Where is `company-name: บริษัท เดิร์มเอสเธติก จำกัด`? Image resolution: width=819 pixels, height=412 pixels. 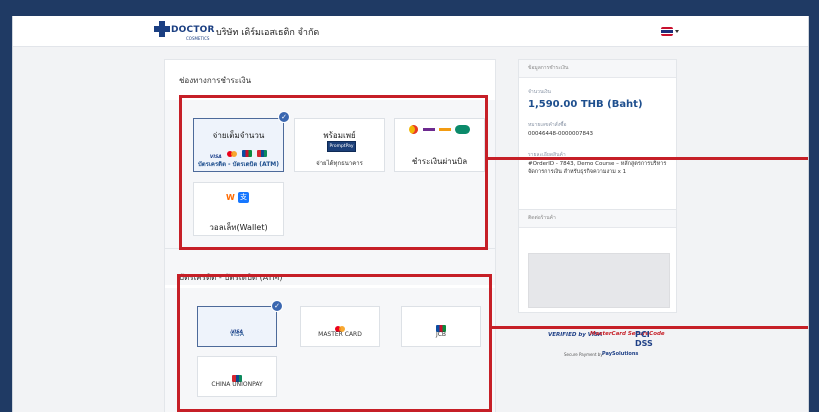
company-name: บริษัท เดิร์มเอสเธติก จำกัด is located at coordinates (268, 33).